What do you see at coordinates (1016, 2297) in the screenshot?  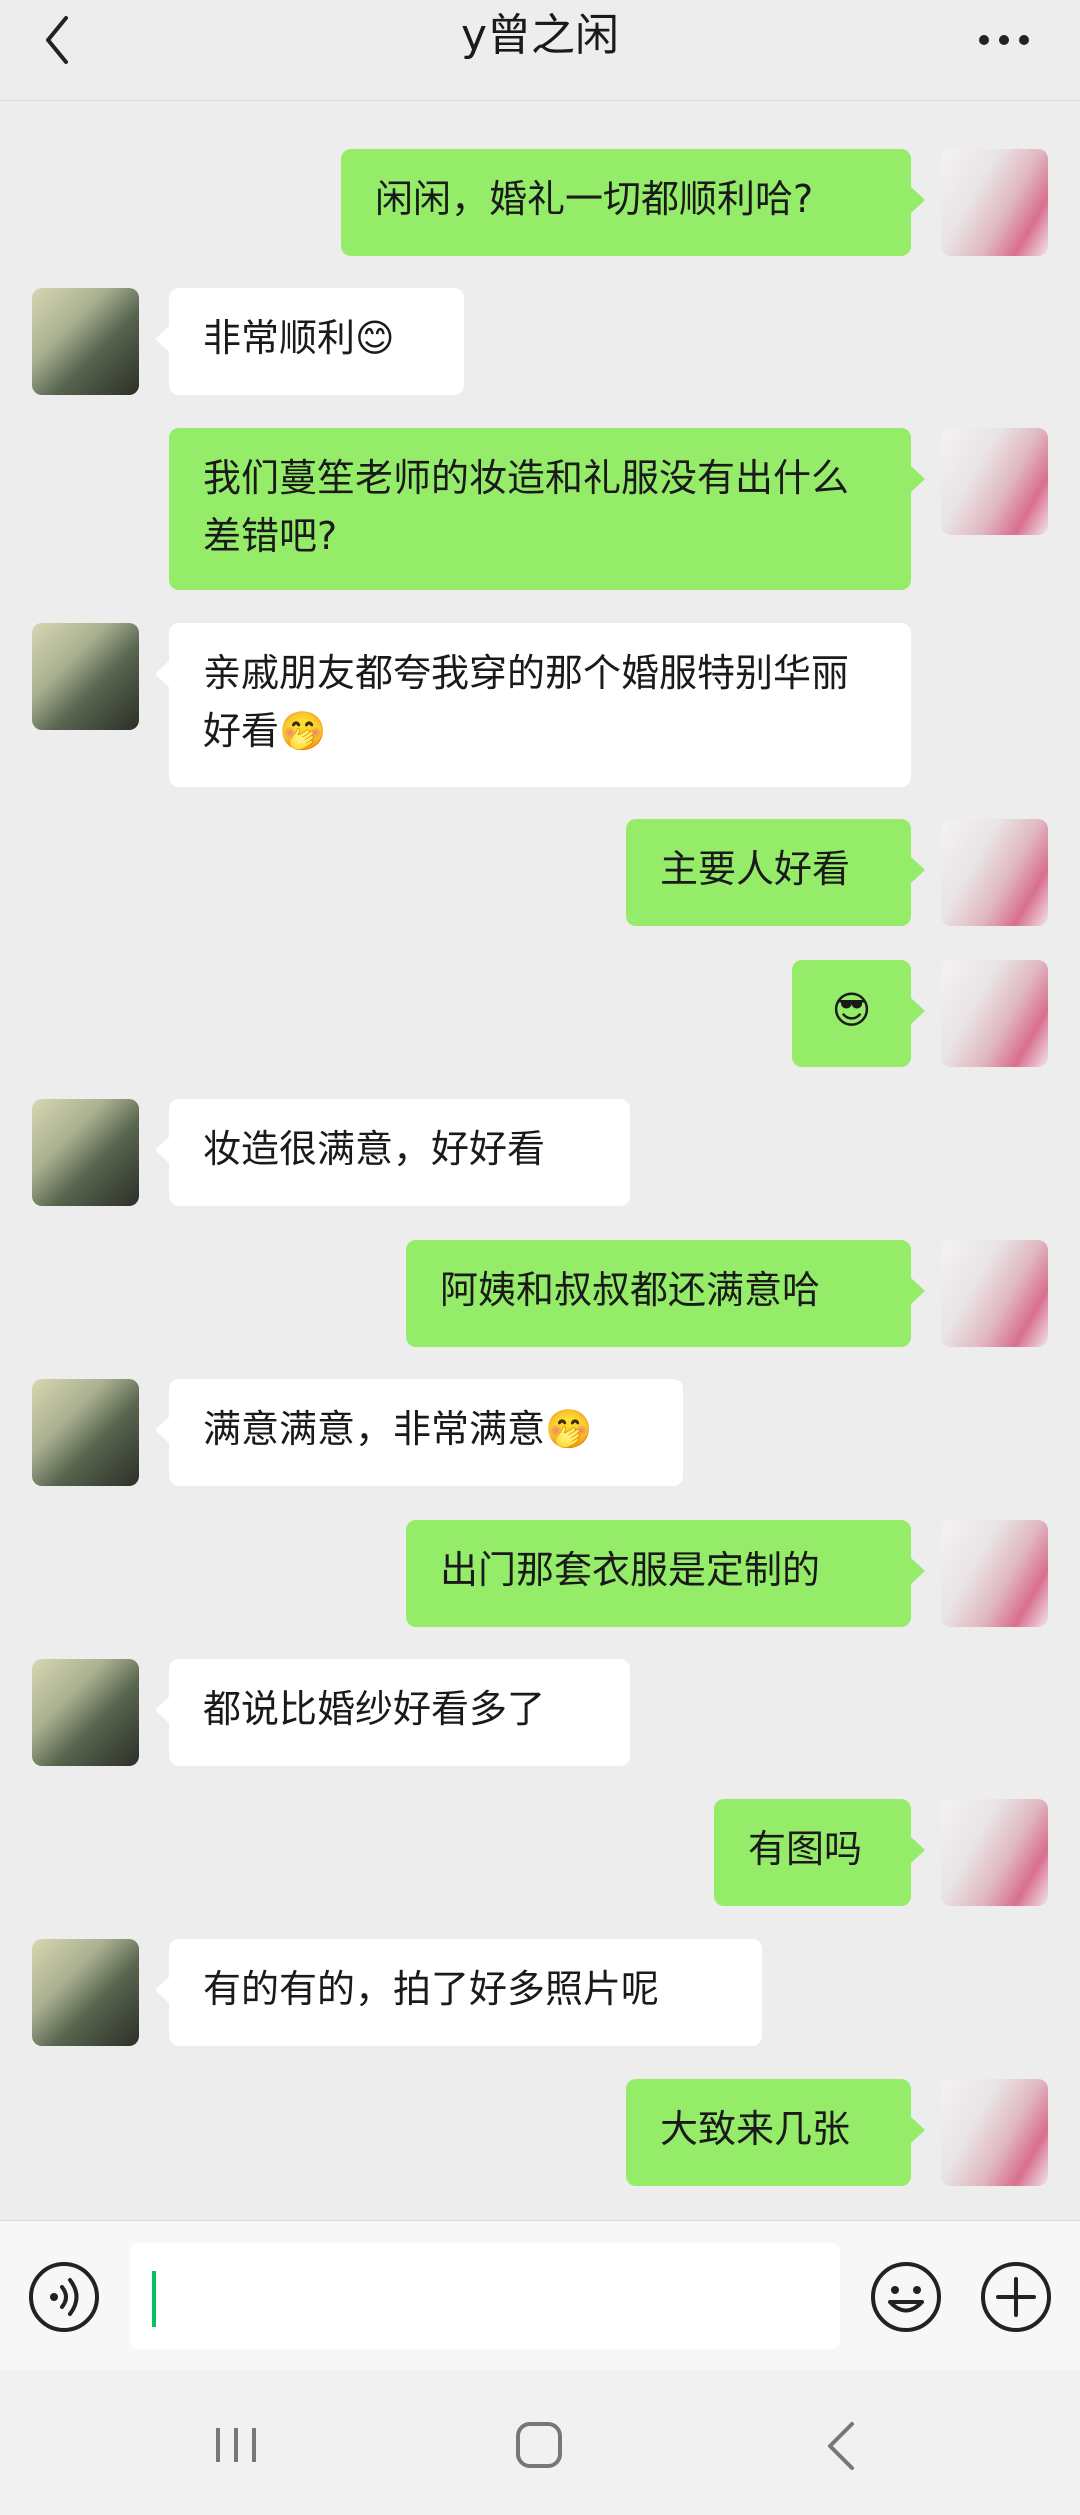 I see `plus-icon` at bounding box center [1016, 2297].